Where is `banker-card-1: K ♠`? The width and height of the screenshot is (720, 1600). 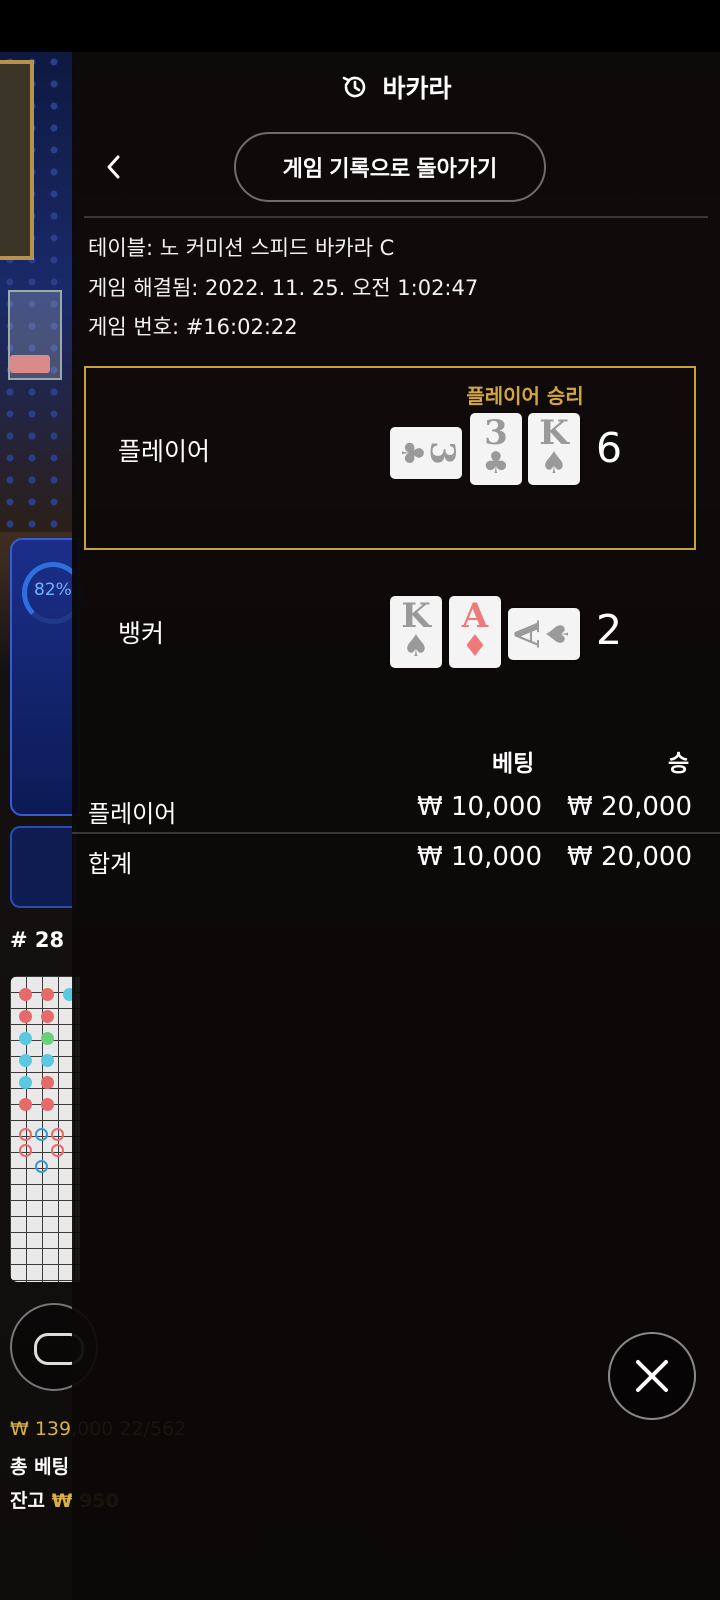 banker-card-1: K ♠ is located at coordinates (416, 632).